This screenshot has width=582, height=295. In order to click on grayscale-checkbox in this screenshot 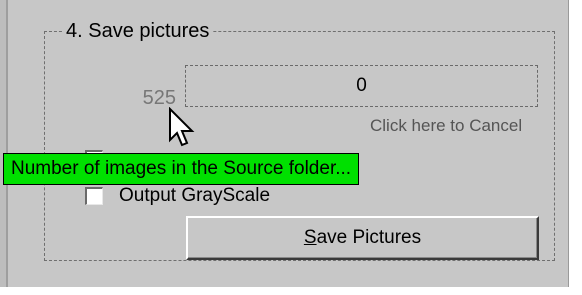, I will do `click(94, 196)`.